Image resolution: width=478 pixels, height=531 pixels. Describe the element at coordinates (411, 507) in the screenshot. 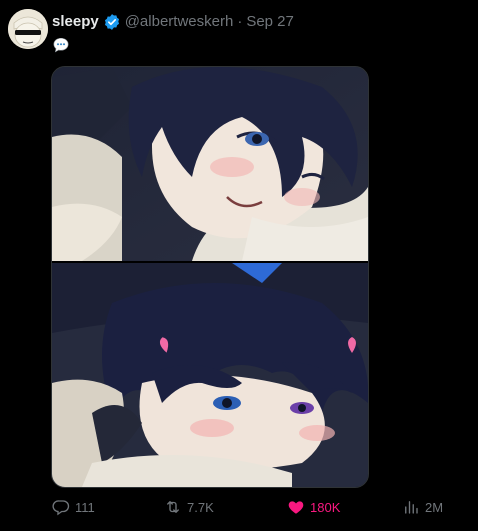

I see `bar-chart-icon` at that location.